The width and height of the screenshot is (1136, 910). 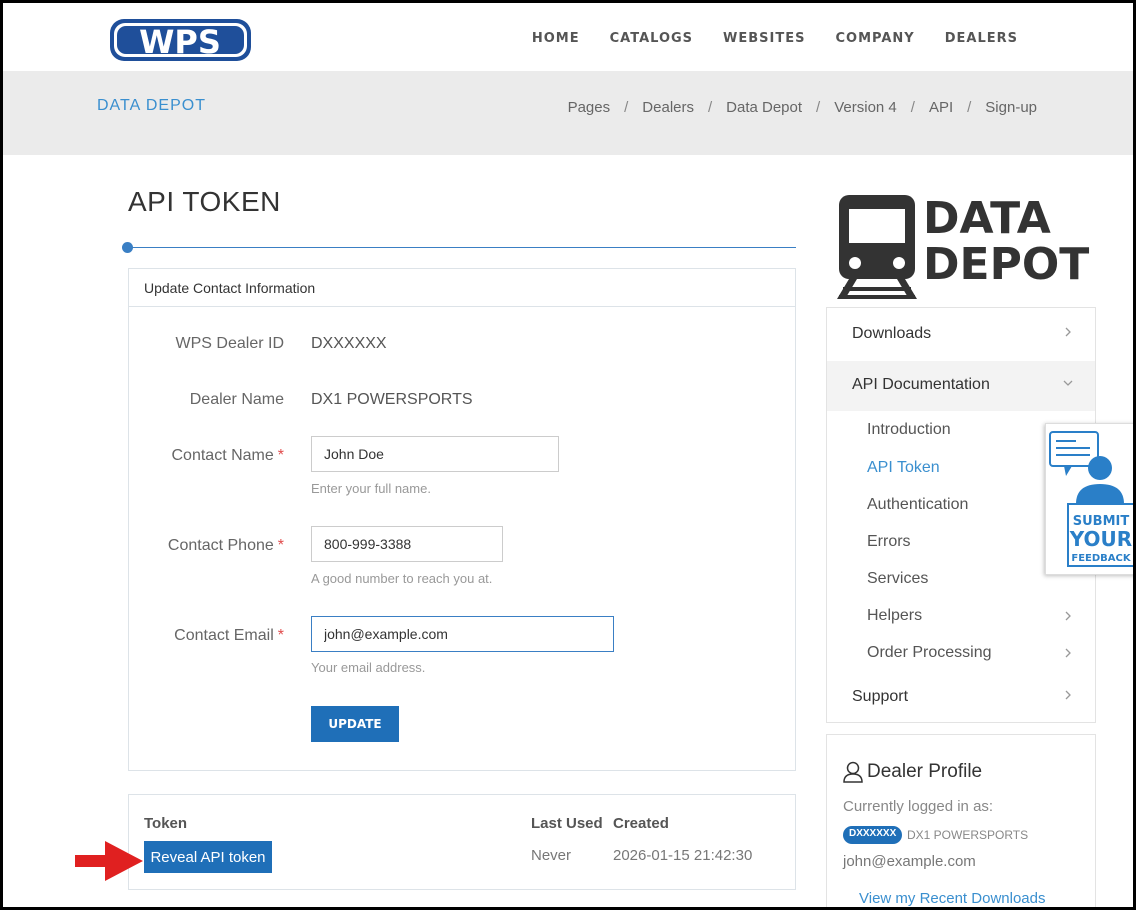 I want to click on contact-phone-help: A good number to reach you at., so click(x=402, y=578).